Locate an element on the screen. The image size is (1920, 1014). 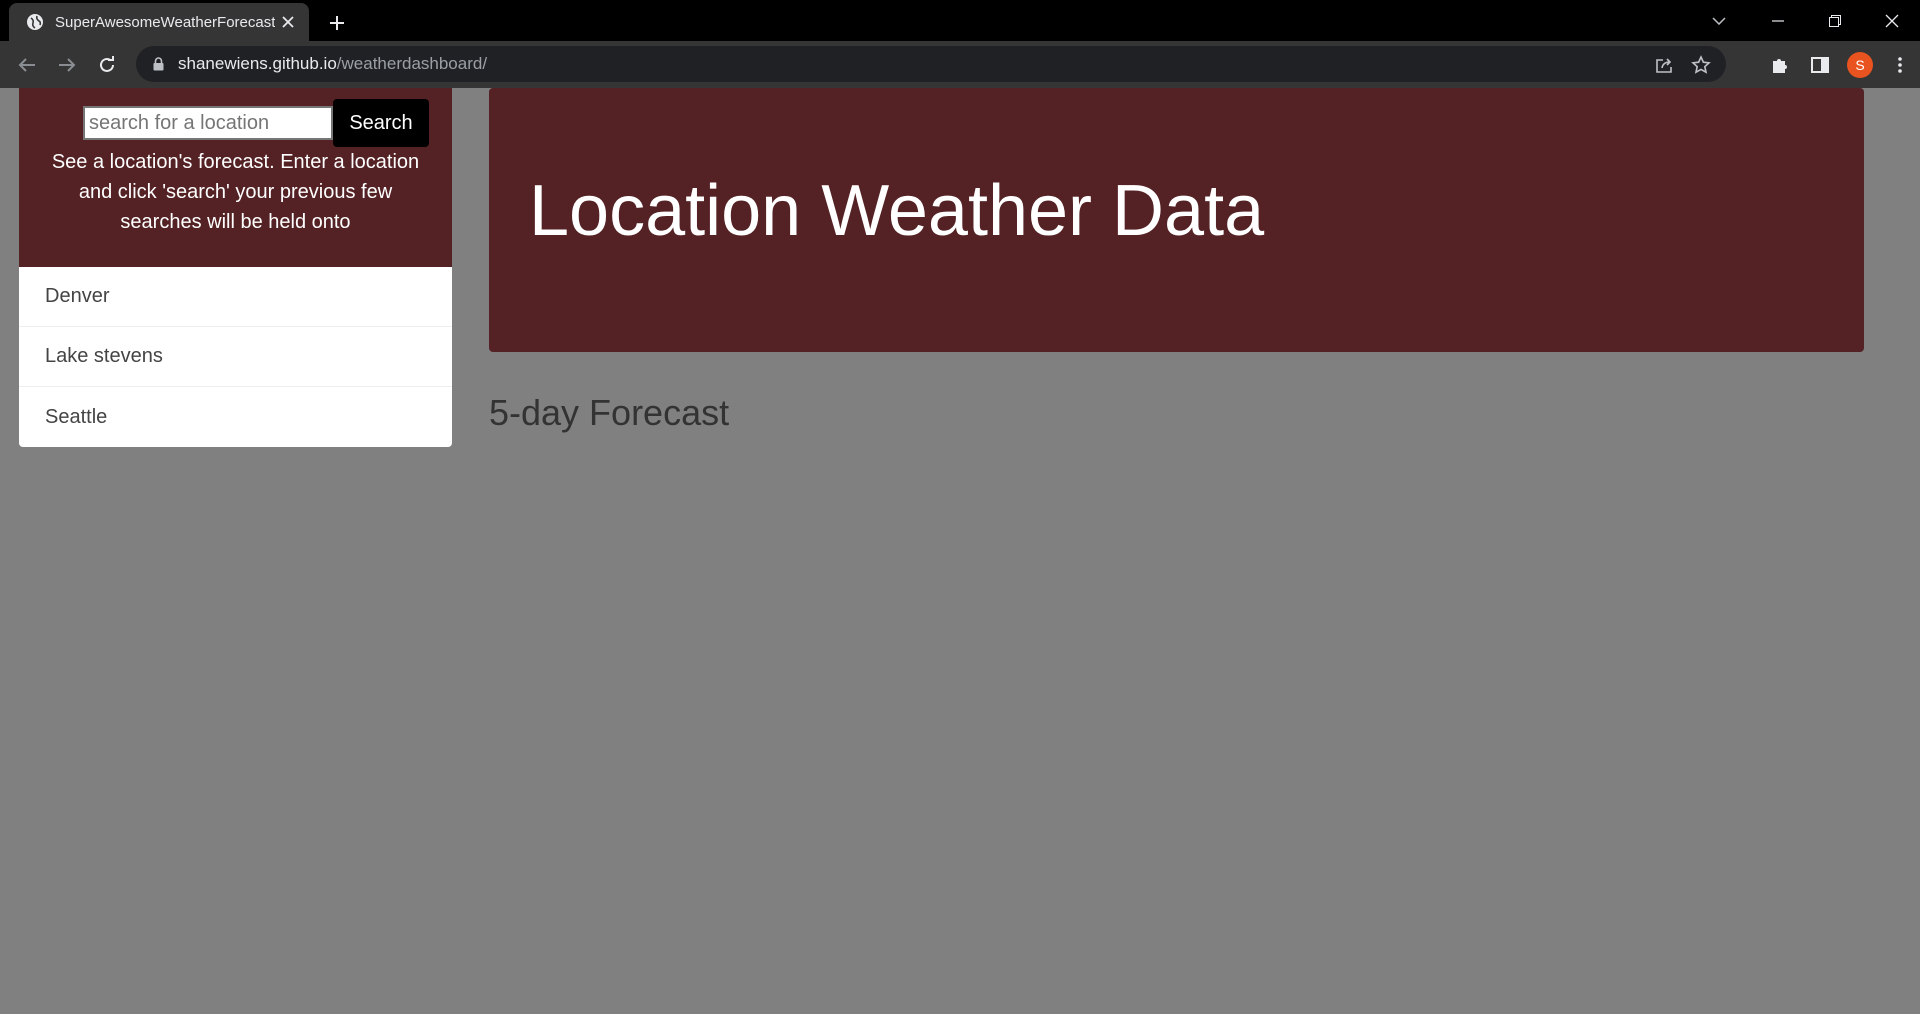
avatar: S is located at coordinates (1860, 65).